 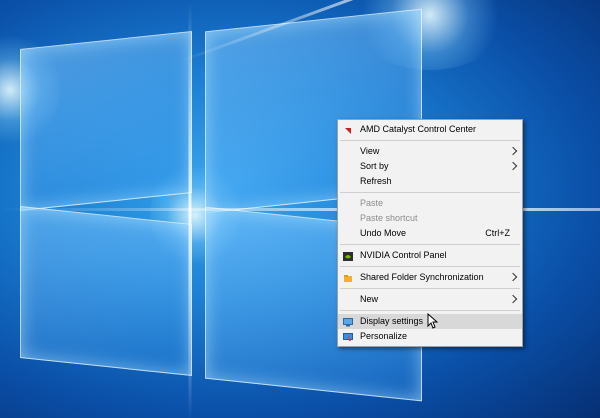 I want to click on menu-item-paste-shortcut: Paste shortcut, so click(x=430, y=218).